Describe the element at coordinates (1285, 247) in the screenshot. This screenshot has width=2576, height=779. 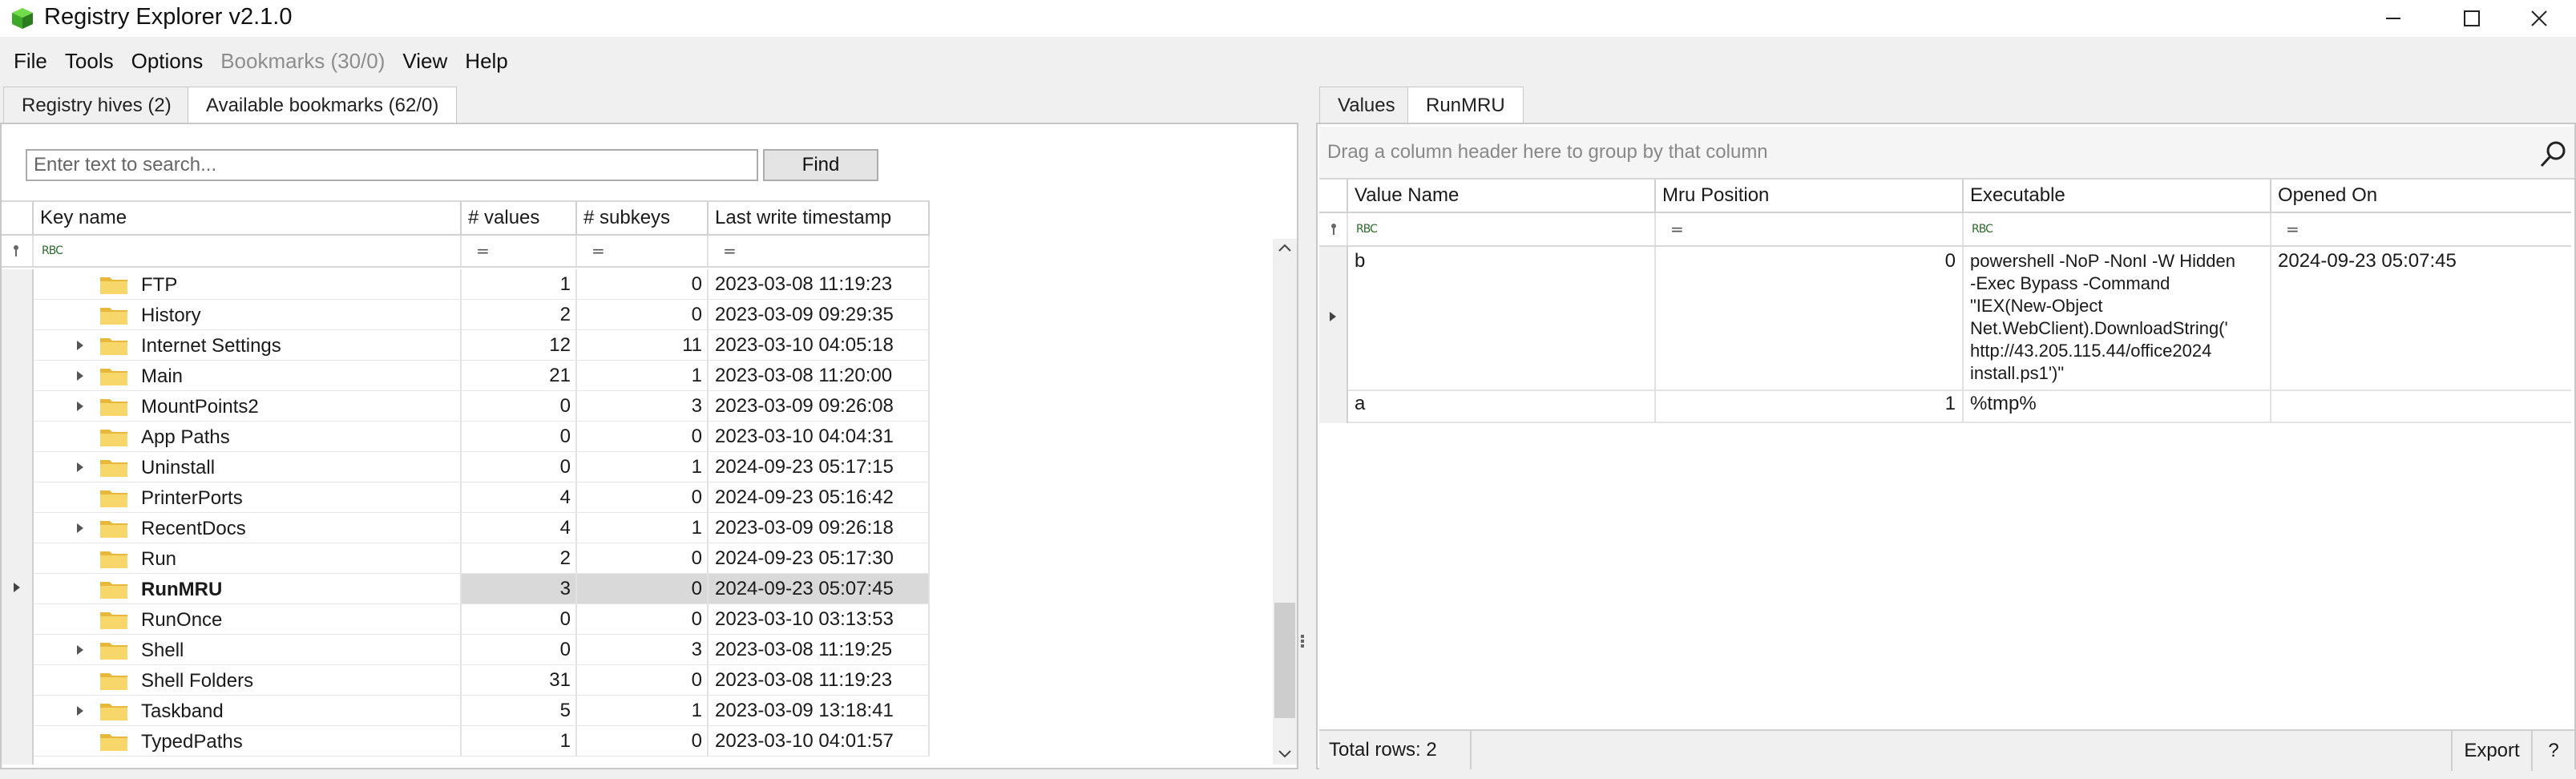
I see `scroll-up-icon` at that location.